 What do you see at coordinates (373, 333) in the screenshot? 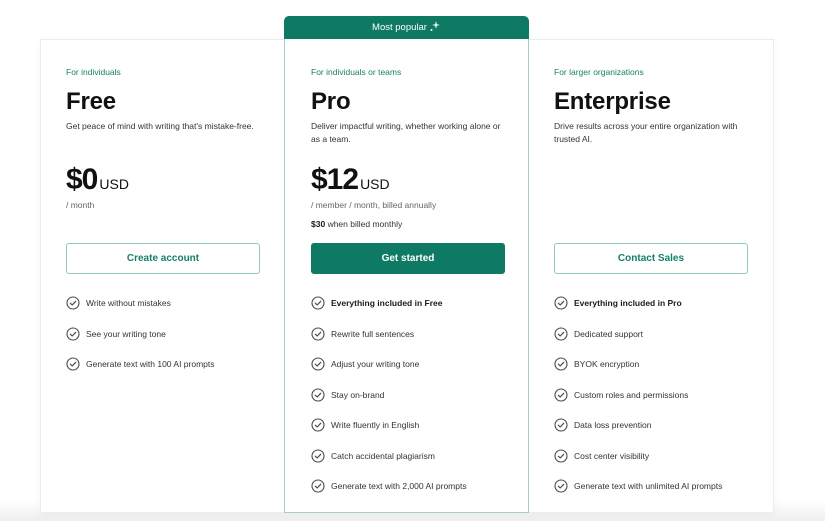
I see `feature-label: Rewrite full sentences` at bounding box center [373, 333].